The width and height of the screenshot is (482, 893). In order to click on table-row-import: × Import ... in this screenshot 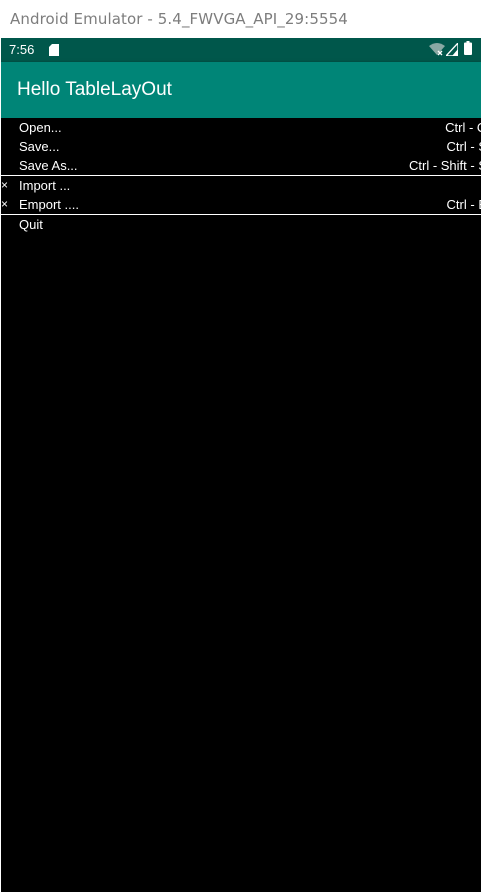, I will do `click(241, 185)`.